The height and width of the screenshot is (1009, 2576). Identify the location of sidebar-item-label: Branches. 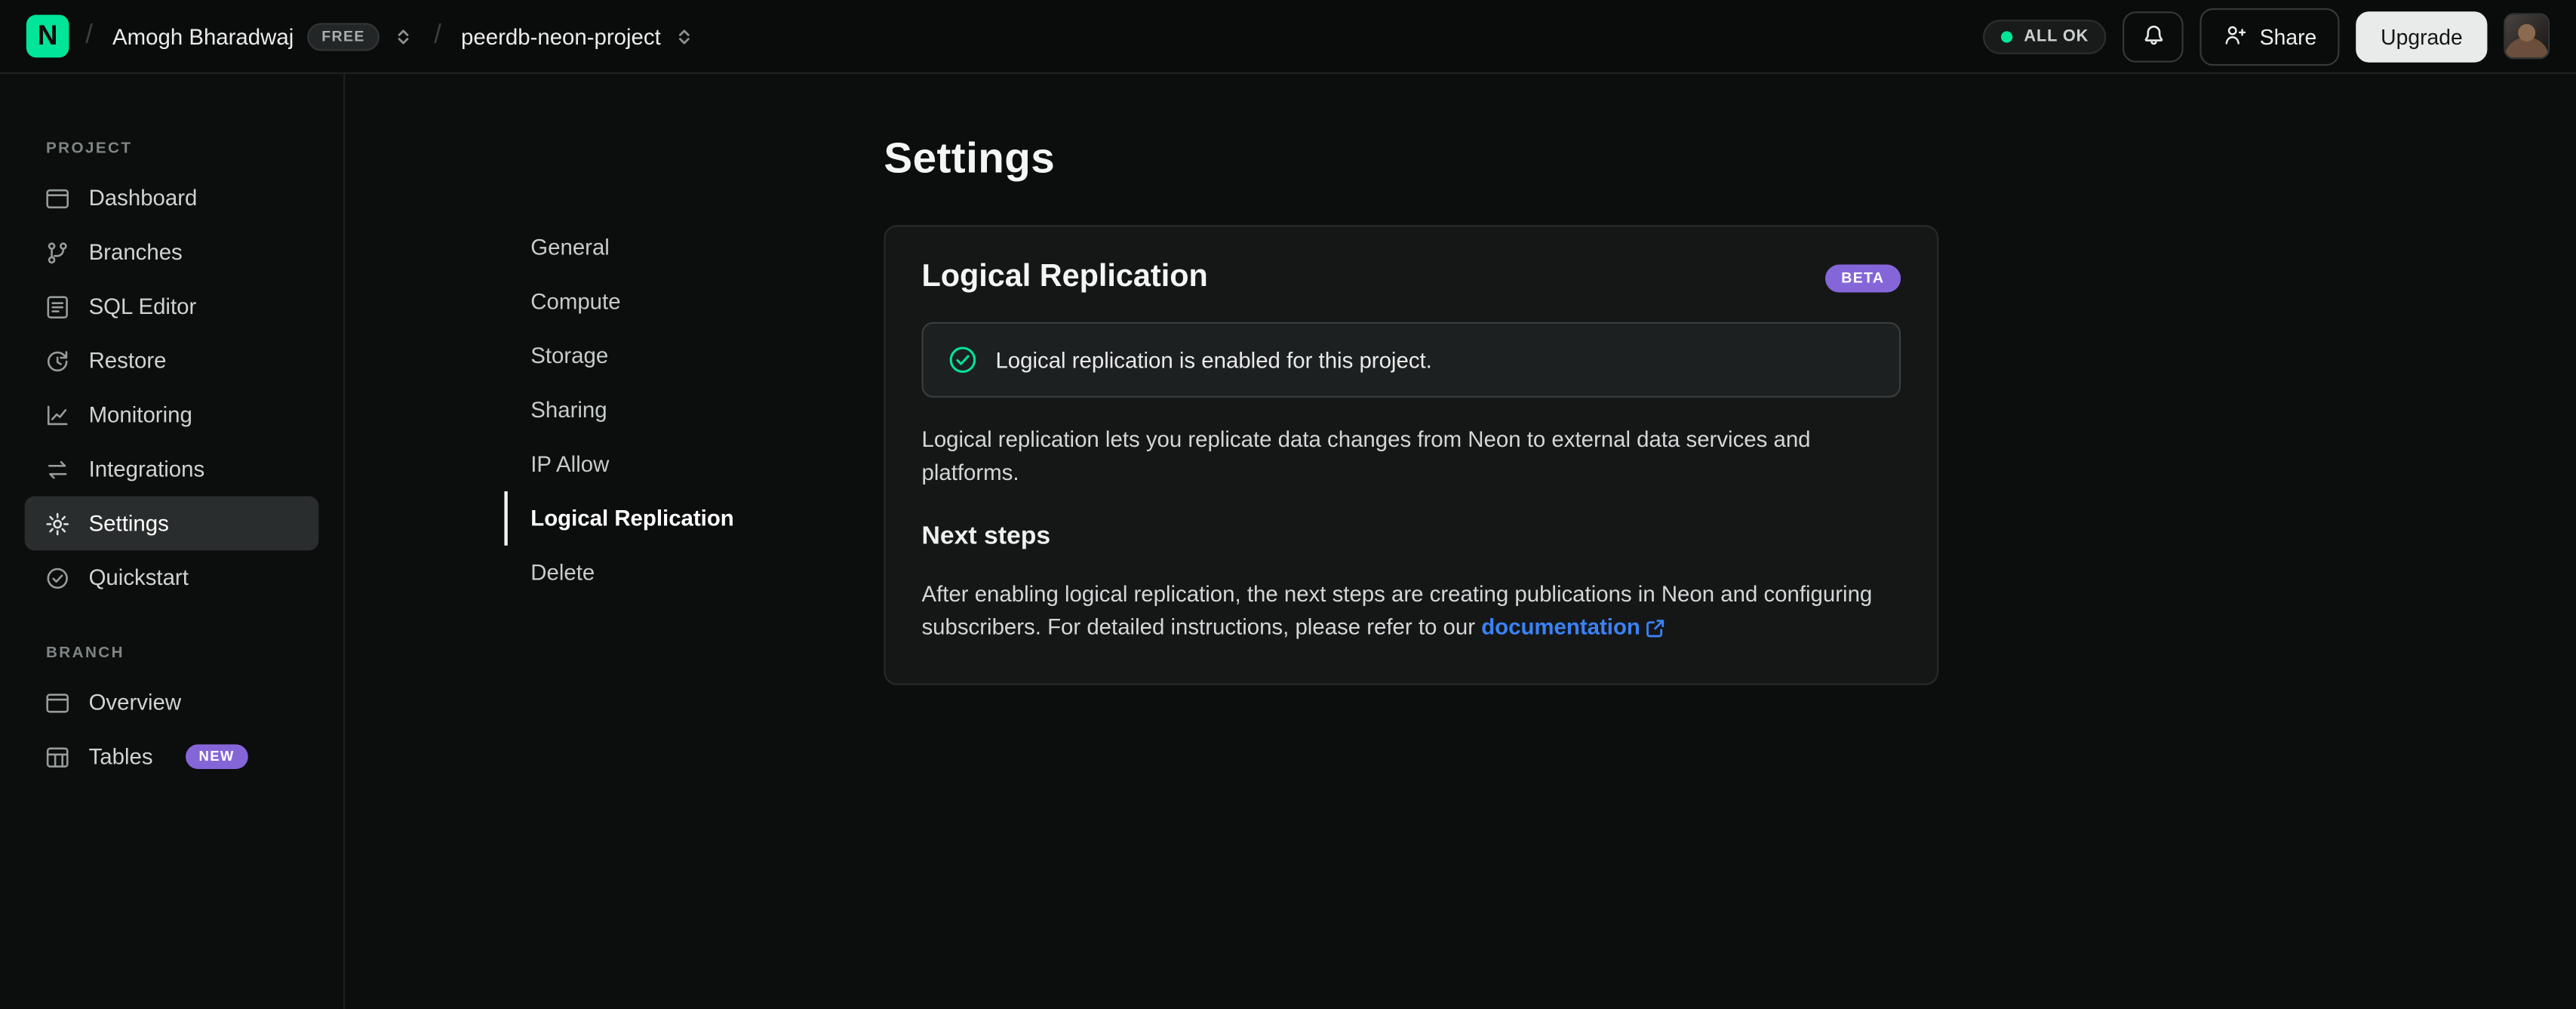
(135, 252).